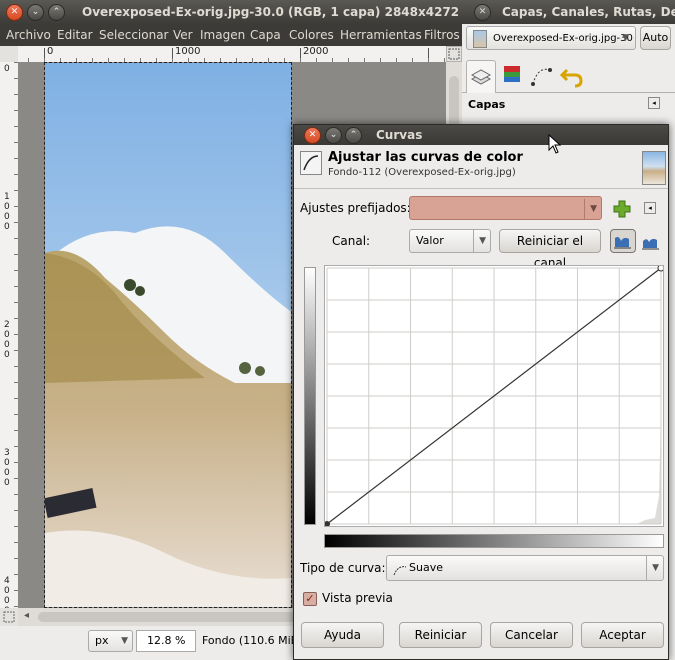  What do you see at coordinates (505, 208) in the screenshot?
I see `presets-combo: ▼` at bounding box center [505, 208].